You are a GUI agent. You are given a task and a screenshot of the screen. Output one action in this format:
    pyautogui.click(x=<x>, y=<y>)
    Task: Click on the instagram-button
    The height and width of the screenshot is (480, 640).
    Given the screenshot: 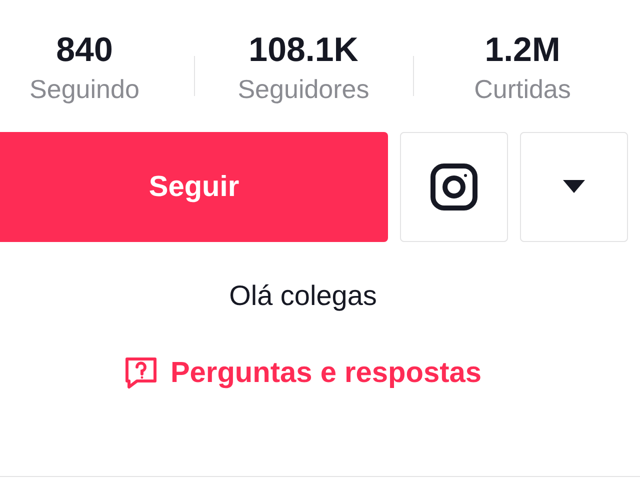 What is the action you would take?
    pyautogui.click(x=454, y=187)
    